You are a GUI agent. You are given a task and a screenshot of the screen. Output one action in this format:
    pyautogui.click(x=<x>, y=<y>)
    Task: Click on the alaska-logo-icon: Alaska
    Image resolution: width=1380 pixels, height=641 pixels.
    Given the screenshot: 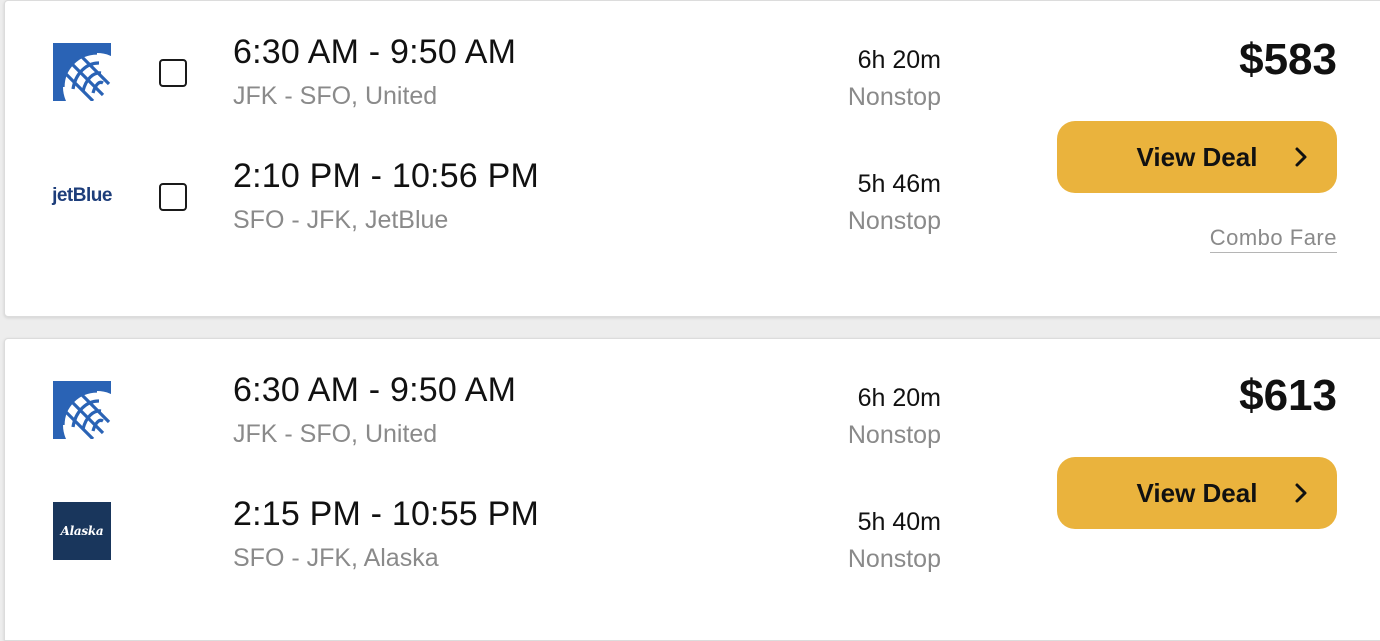 What is the action you would take?
    pyautogui.click(x=82, y=531)
    